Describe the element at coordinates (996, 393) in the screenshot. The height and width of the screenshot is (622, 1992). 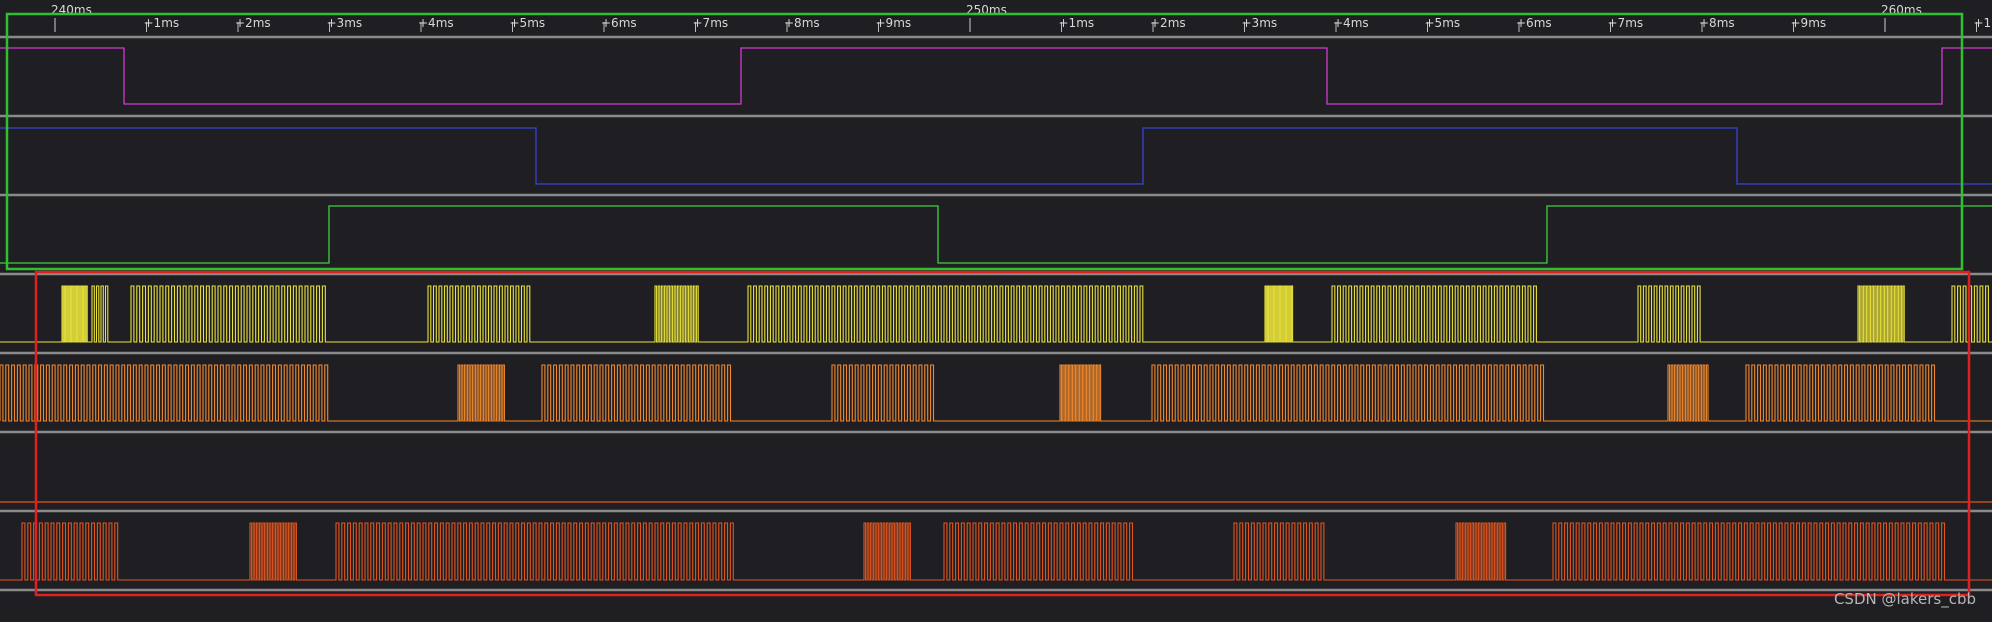
I see `channel-5-waveform` at that location.